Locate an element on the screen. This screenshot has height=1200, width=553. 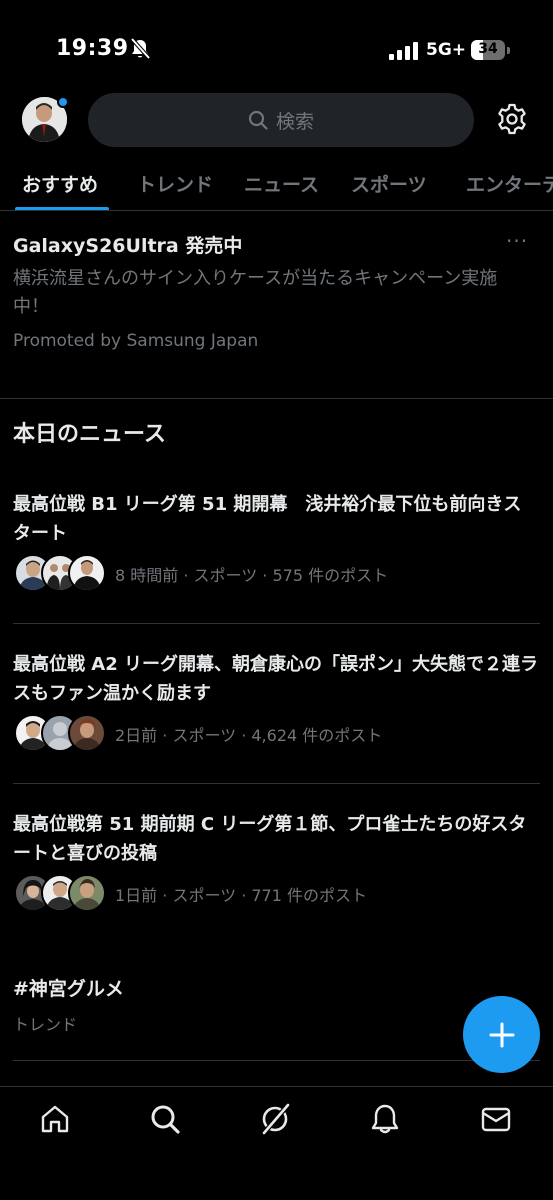
tab-sports: スポーツ is located at coordinates (389, 183).